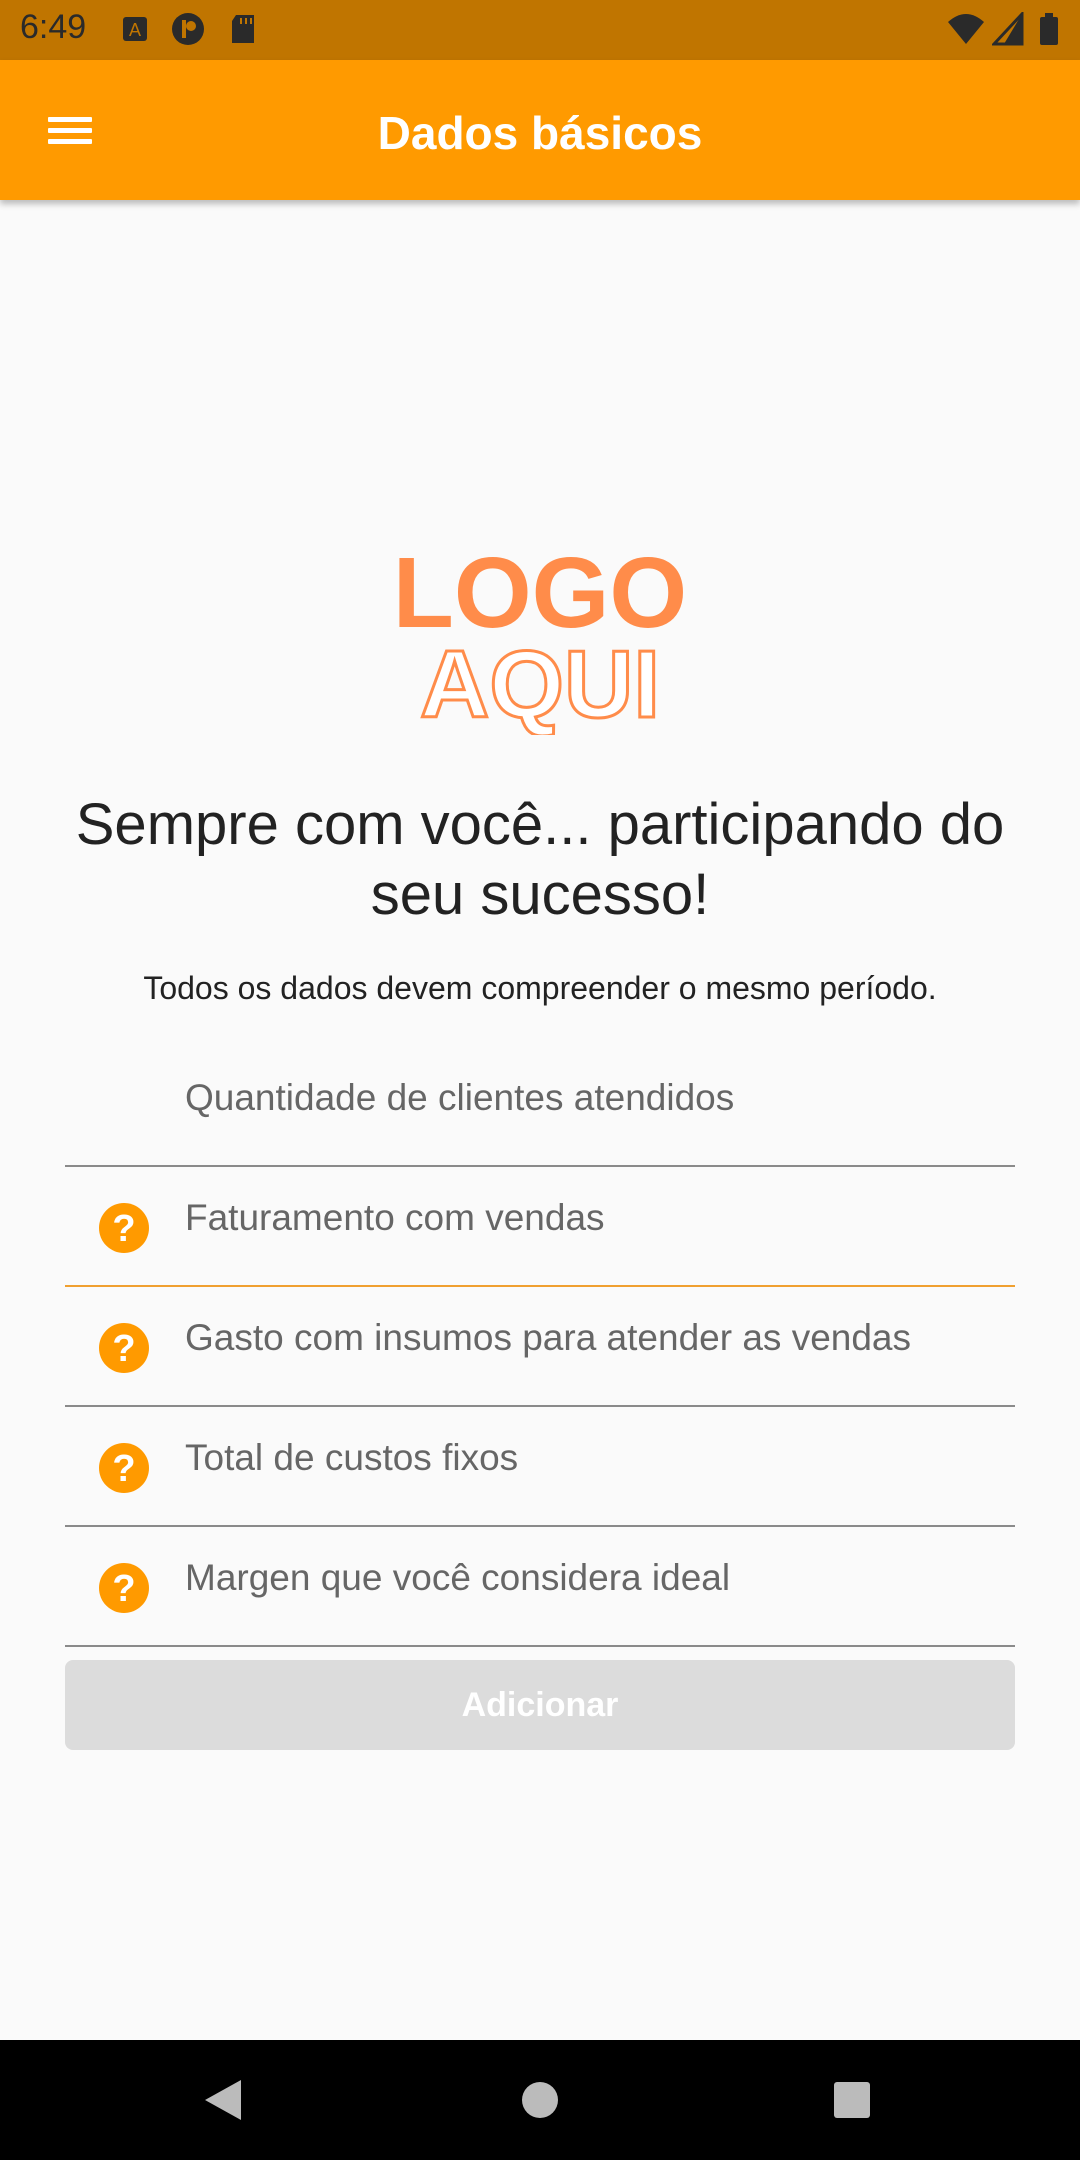 This screenshot has height=2160, width=1080. I want to click on field-label: Faturamento com vendas, so click(395, 1217).